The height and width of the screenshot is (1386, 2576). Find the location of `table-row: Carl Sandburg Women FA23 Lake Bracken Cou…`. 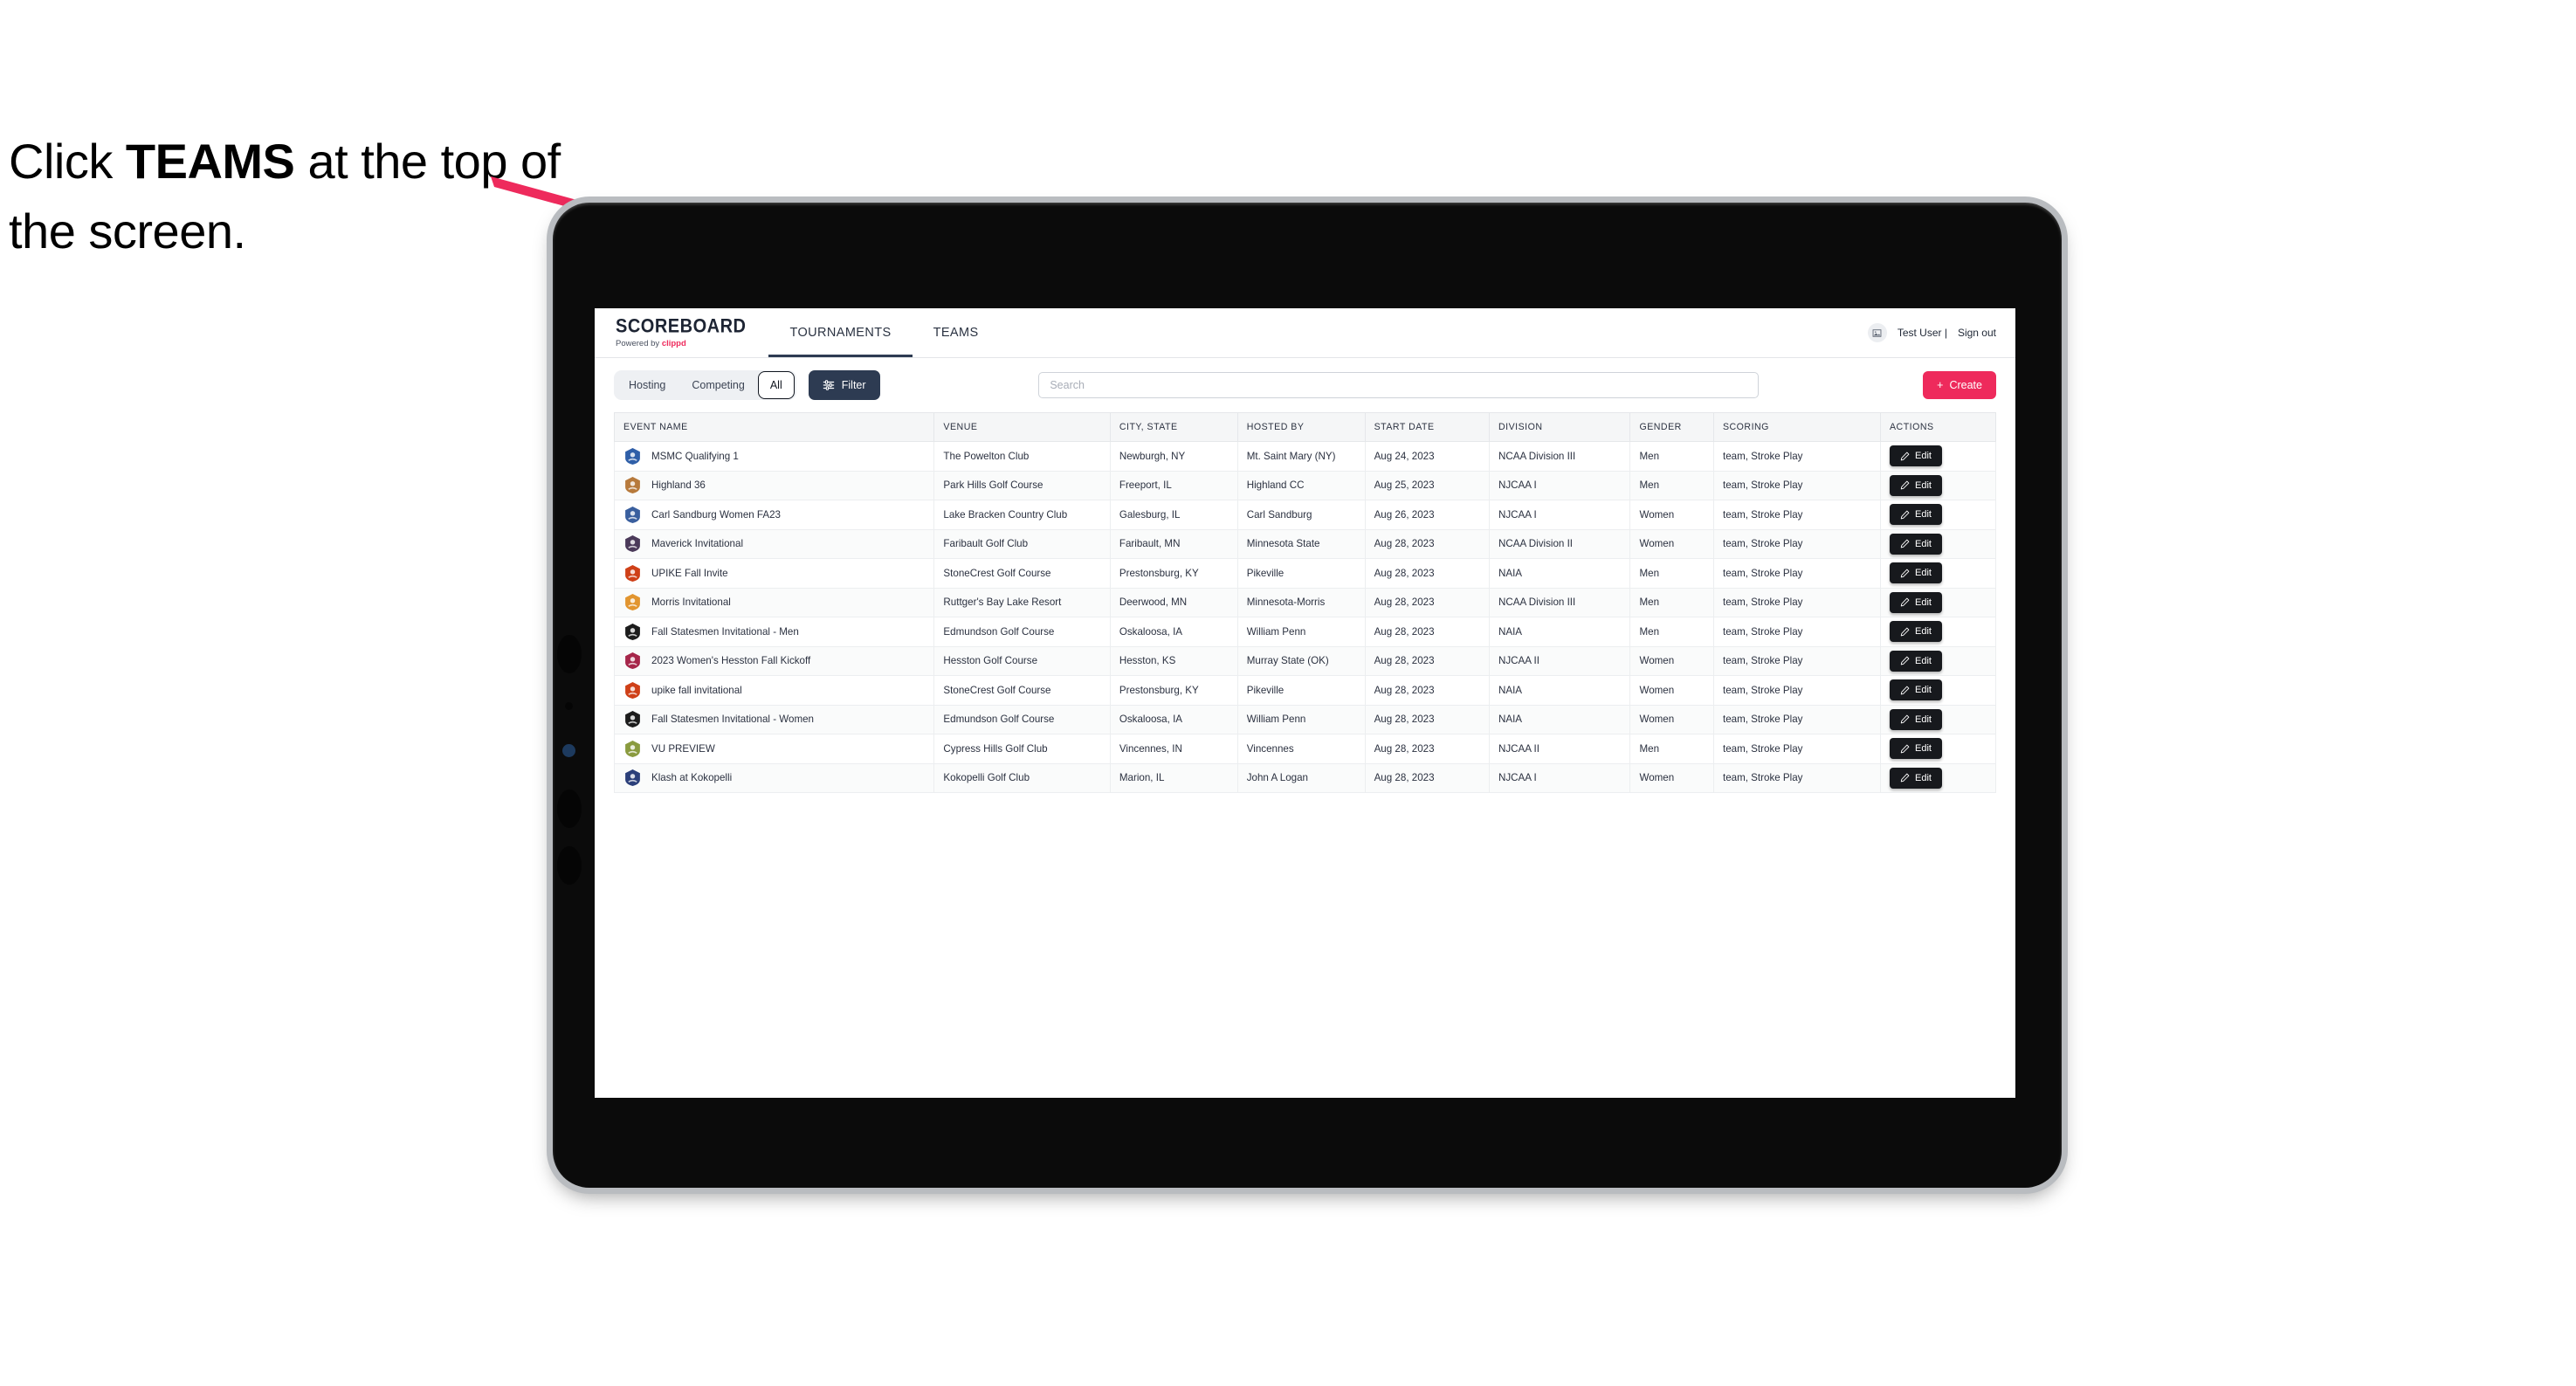

table-row: Carl Sandburg Women FA23 Lake Bracken Cou… is located at coordinates (1305, 515).